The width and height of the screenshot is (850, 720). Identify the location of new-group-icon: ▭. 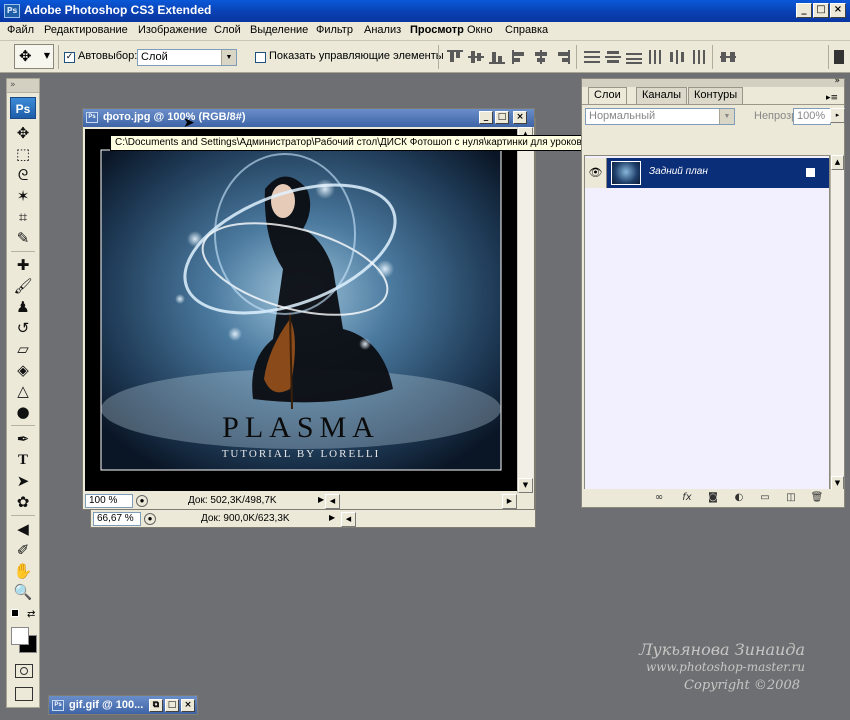
(765, 497).